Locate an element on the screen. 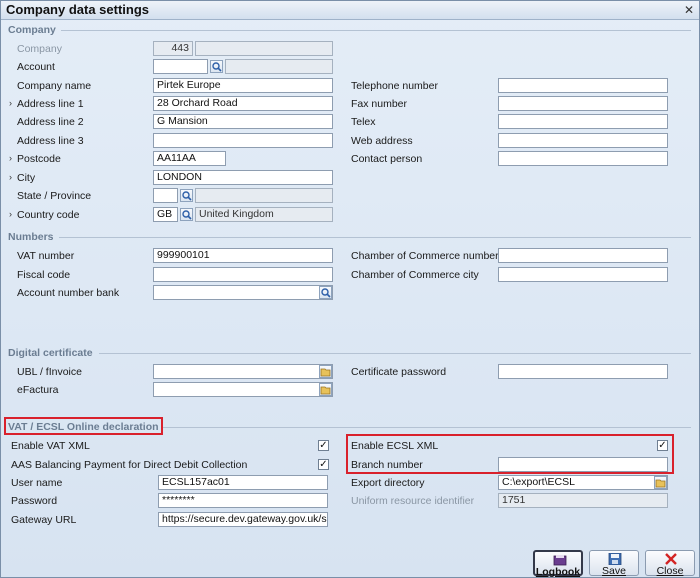 The height and width of the screenshot is (578, 700). bank-account-label: Account number bank is located at coordinates (68, 293).